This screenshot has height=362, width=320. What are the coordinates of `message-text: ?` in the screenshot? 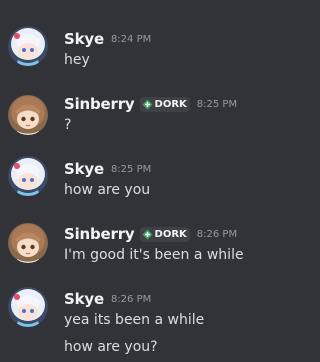 It's located at (68, 125).